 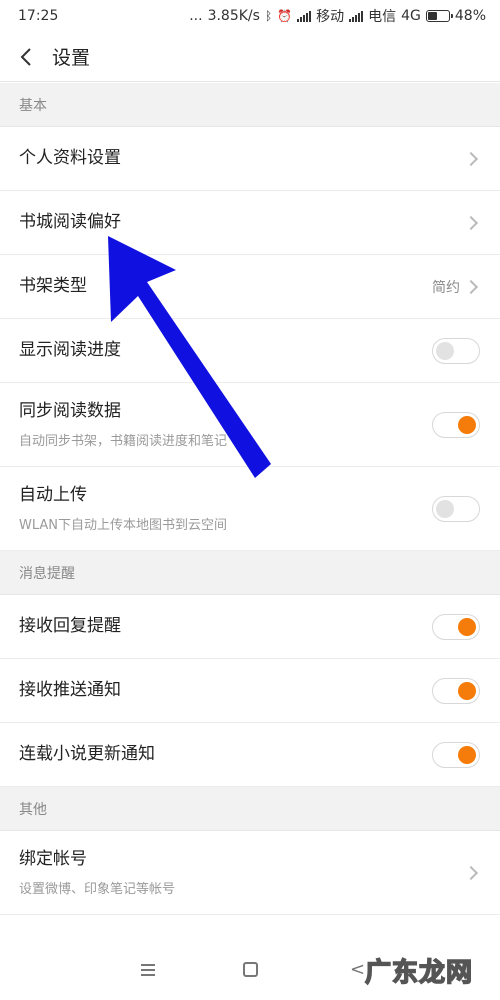 I want to click on battery-percent: 48%, so click(x=470, y=16).